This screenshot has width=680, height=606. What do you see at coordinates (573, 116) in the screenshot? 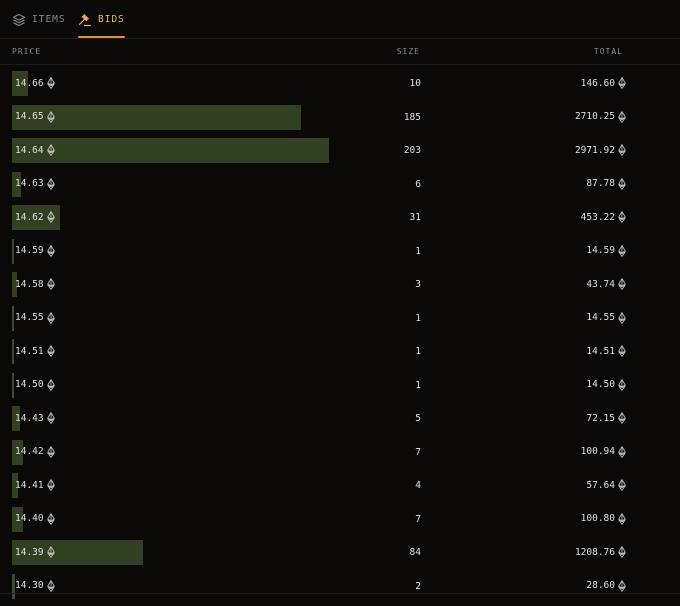
I see `bid-total: 2710.25` at bounding box center [573, 116].